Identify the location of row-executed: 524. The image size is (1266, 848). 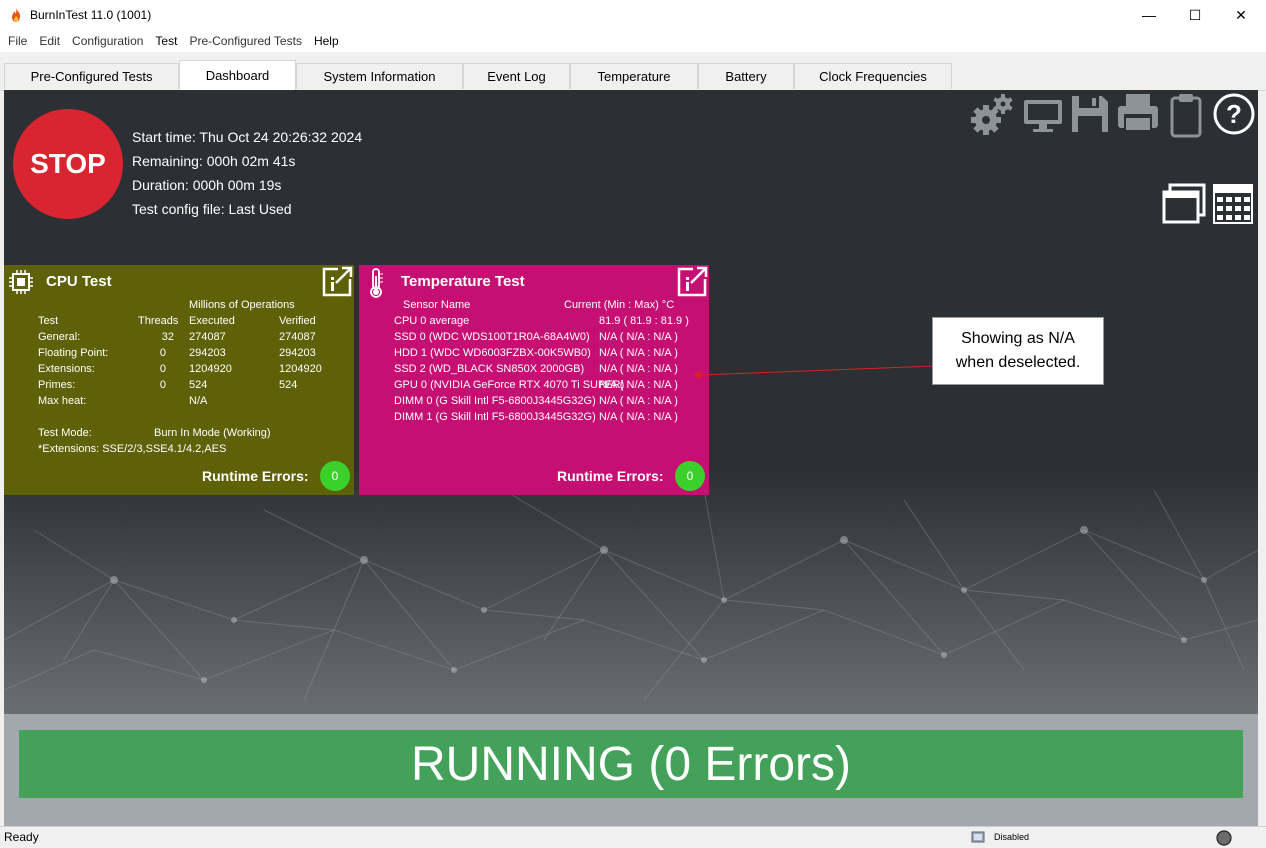
(198, 385).